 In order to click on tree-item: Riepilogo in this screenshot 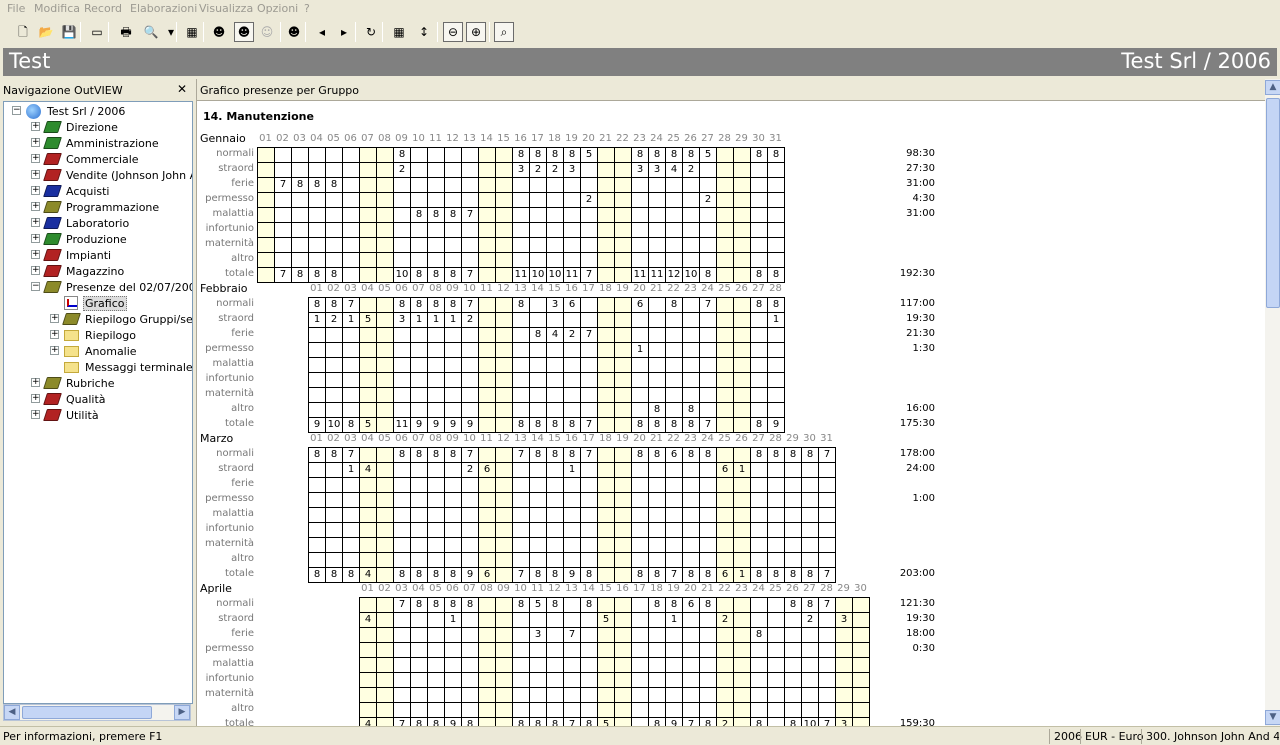, I will do `click(100, 335)`.